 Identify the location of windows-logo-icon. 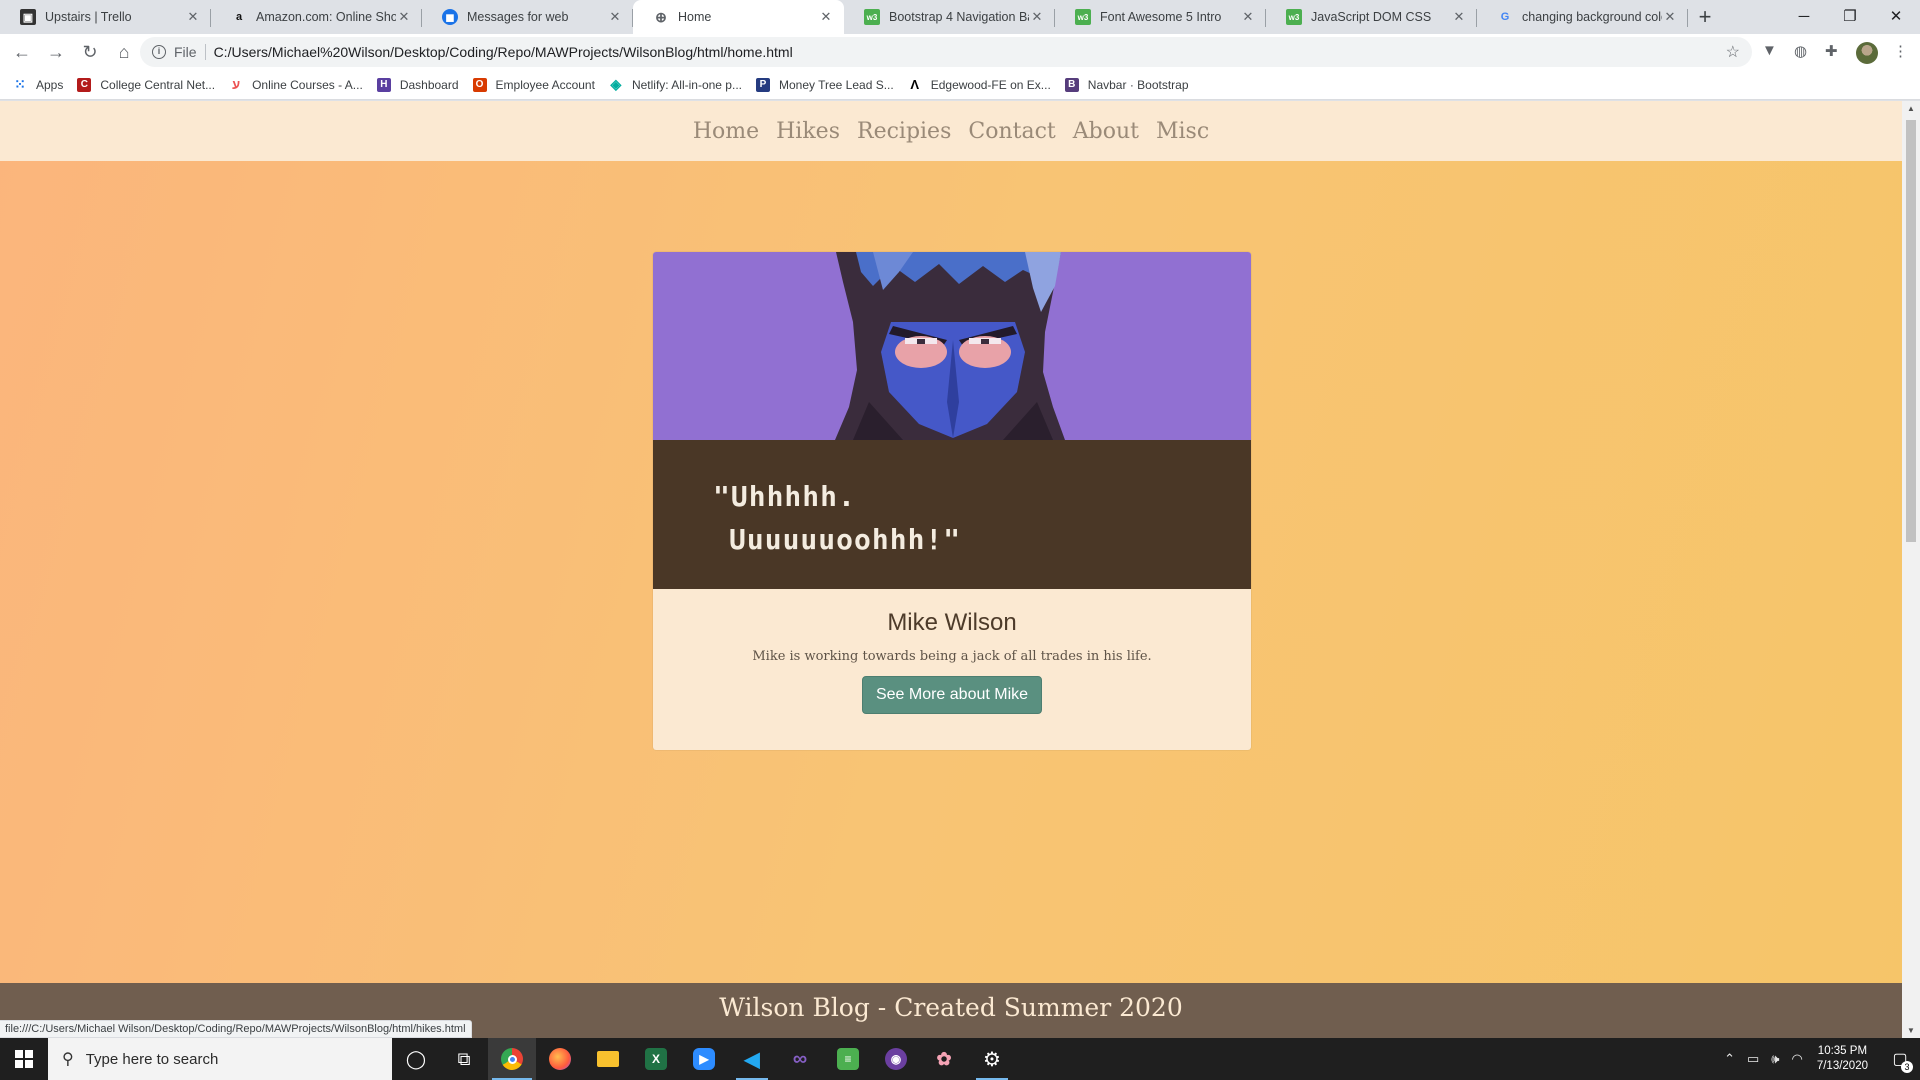
(24, 1059).